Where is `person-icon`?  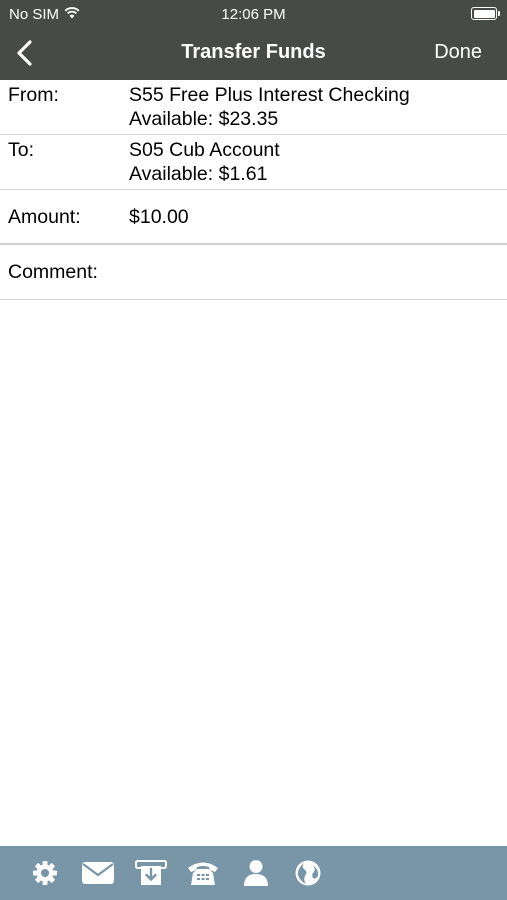 person-icon is located at coordinates (256, 873).